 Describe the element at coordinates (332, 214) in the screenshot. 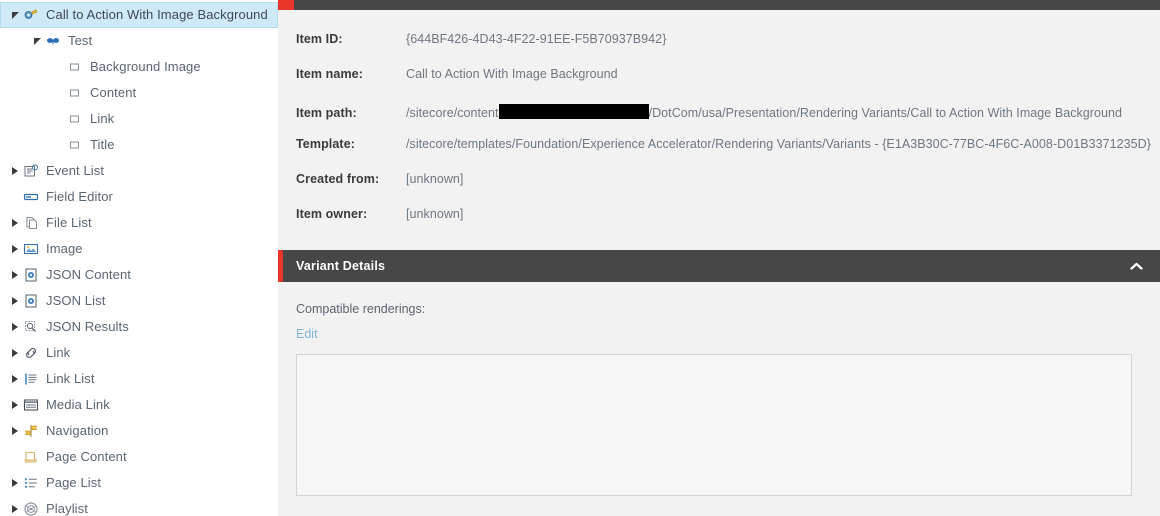

I see `field-label: Item owner:` at that location.